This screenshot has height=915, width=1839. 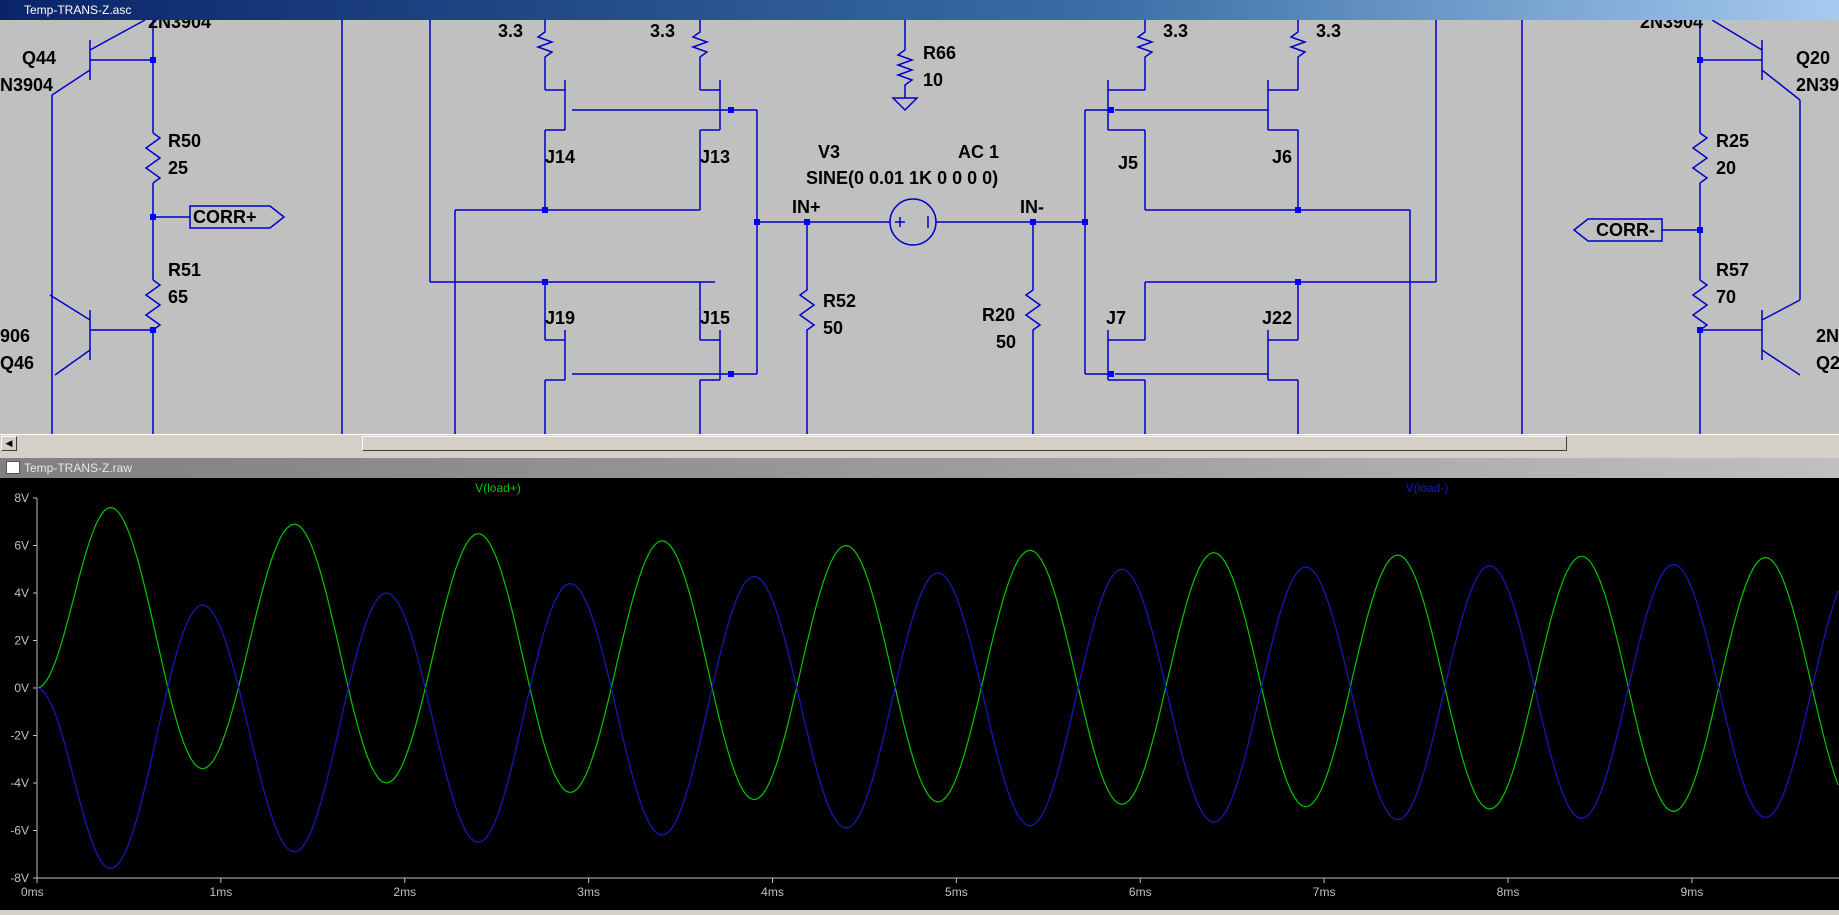 What do you see at coordinates (1324, 892) in the screenshot?
I see `x-tick-label: 7ms` at bounding box center [1324, 892].